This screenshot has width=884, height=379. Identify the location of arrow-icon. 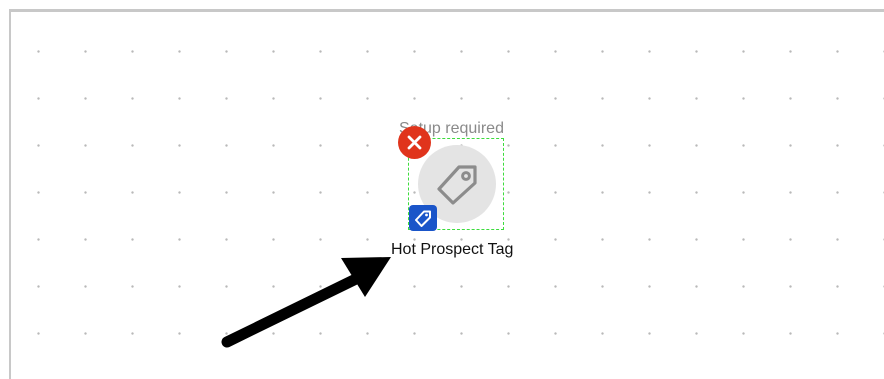
(306, 302).